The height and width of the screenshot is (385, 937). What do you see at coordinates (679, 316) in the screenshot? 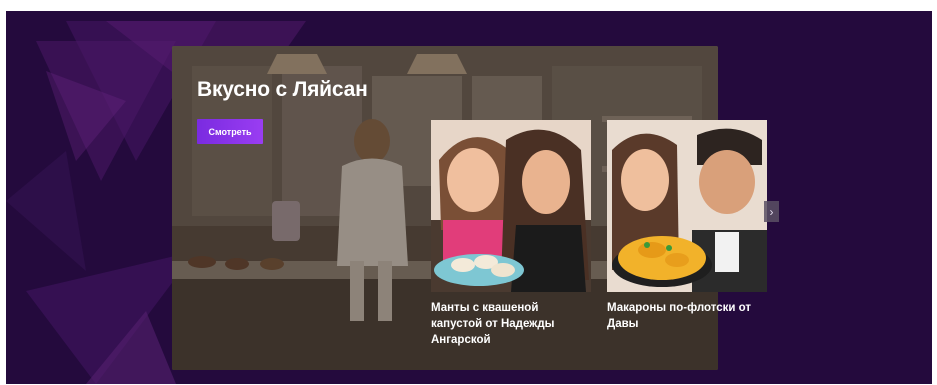
I see `episode-title: Макароны по-флотски от Давы` at bounding box center [679, 316].